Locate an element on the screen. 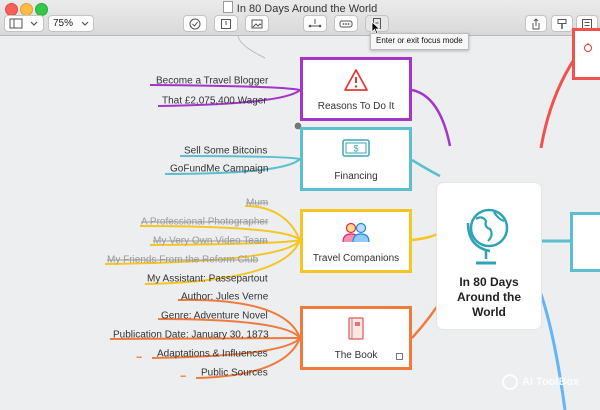 This screenshot has width=600, height=410. topic-book: The Book is located at coordinates (356, 338).